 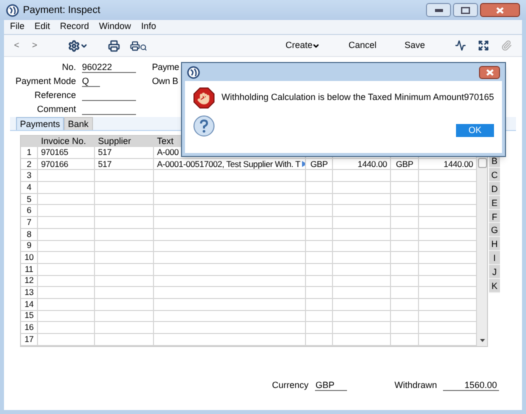 I want to click on column-header: Invoice No., so click(x=64, y=141).